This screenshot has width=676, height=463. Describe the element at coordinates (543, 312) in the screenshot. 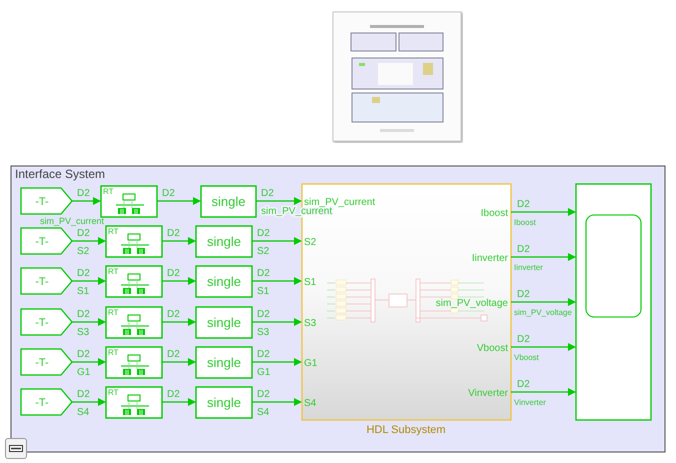

I see `signal-name-label: sim_PV_voltage` at that location.